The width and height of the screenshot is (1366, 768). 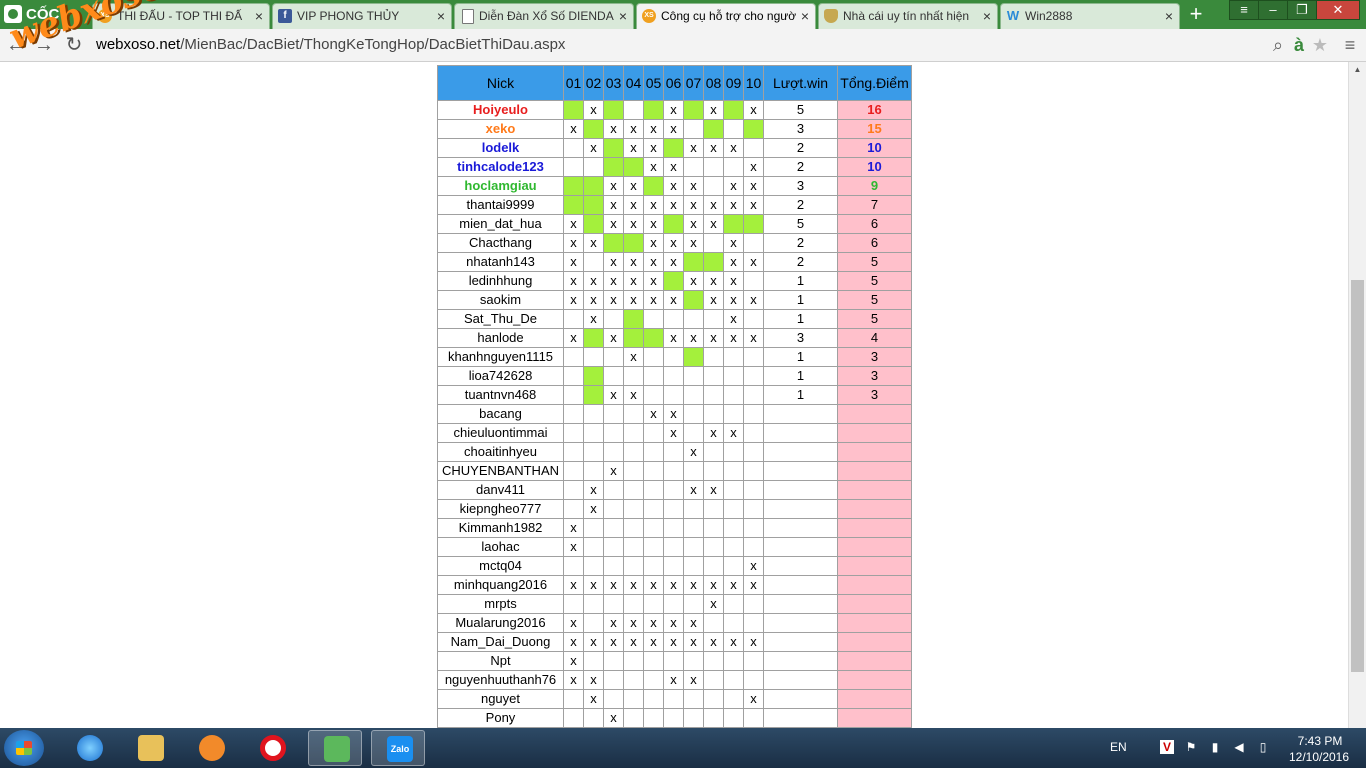 I want to click on volume-icon: ◀, so click(x=1239, y=747).